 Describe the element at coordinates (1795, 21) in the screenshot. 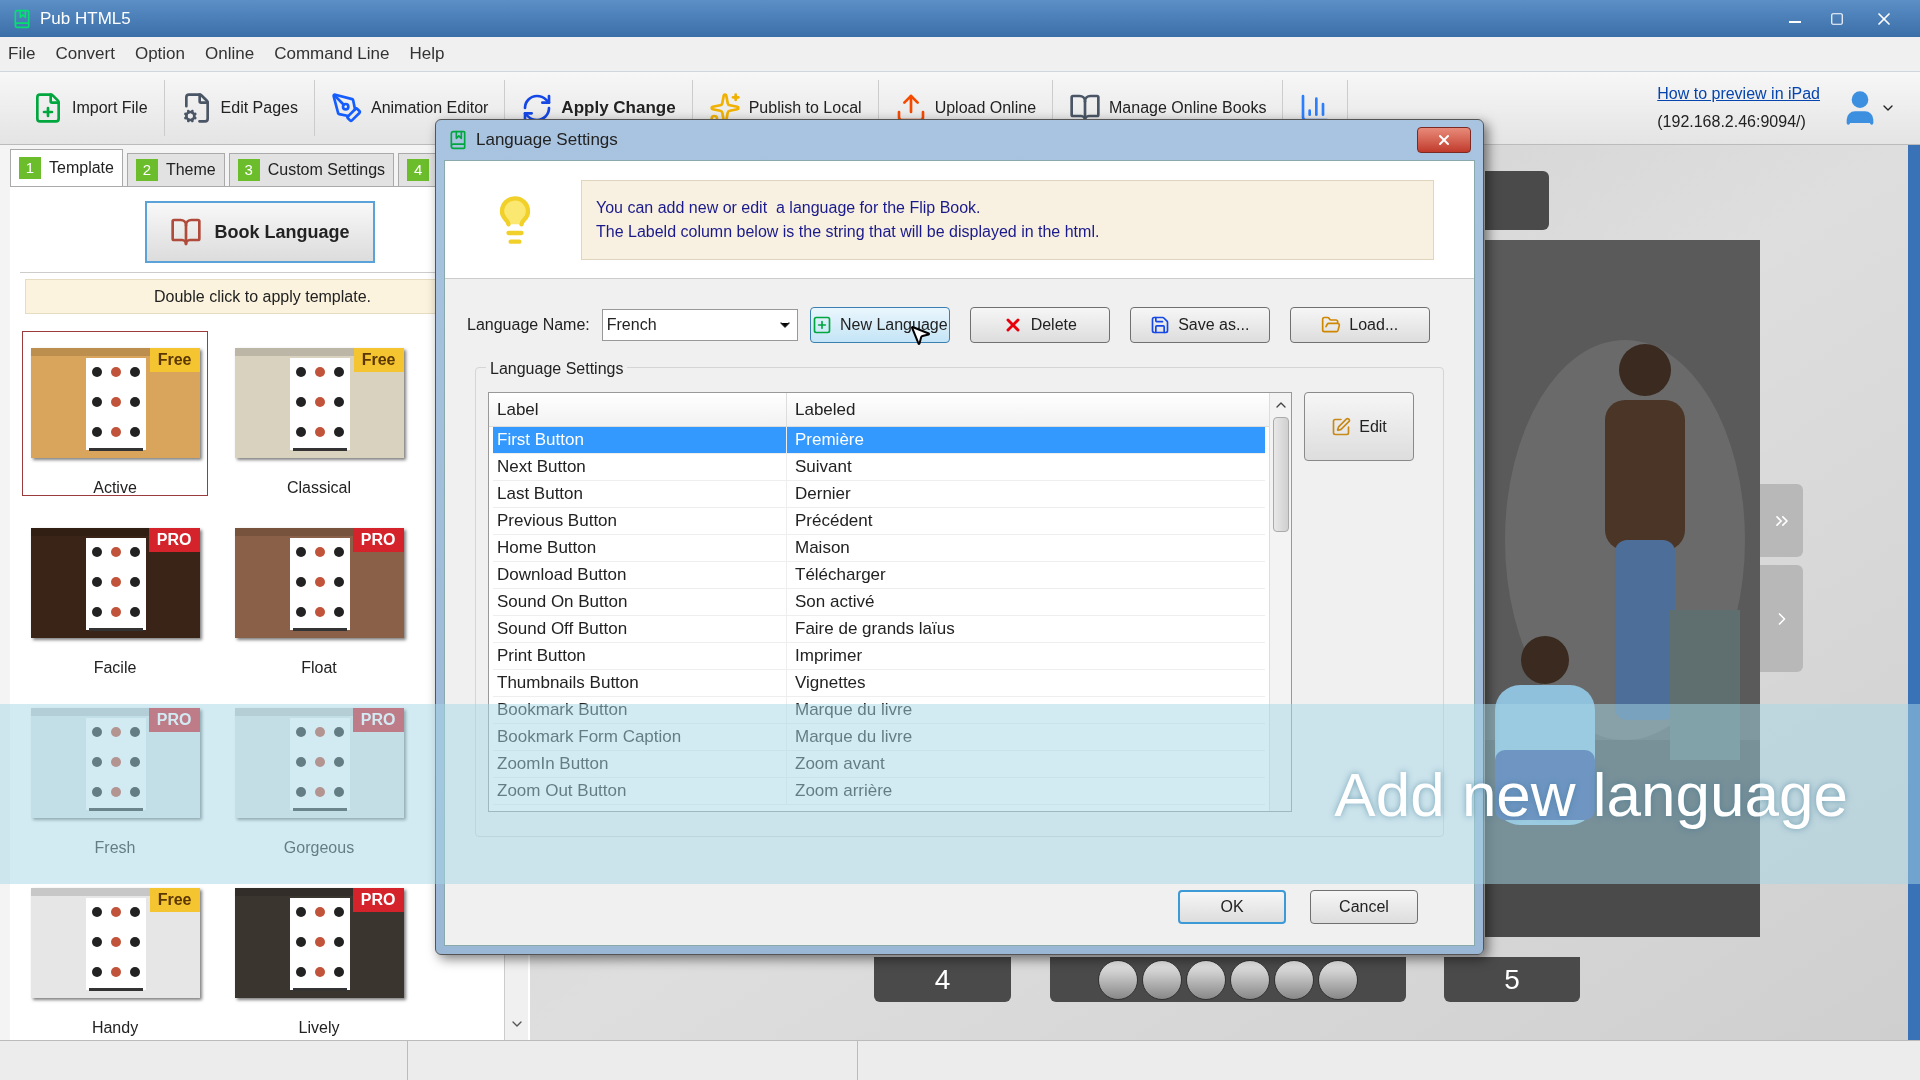

I see `minimize-icon` at that location.